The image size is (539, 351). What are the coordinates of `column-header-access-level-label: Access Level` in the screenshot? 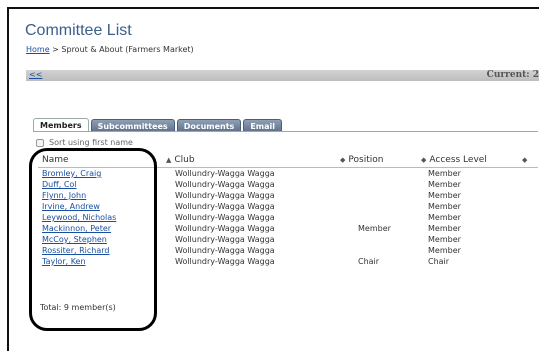 It's located at (458, 160).